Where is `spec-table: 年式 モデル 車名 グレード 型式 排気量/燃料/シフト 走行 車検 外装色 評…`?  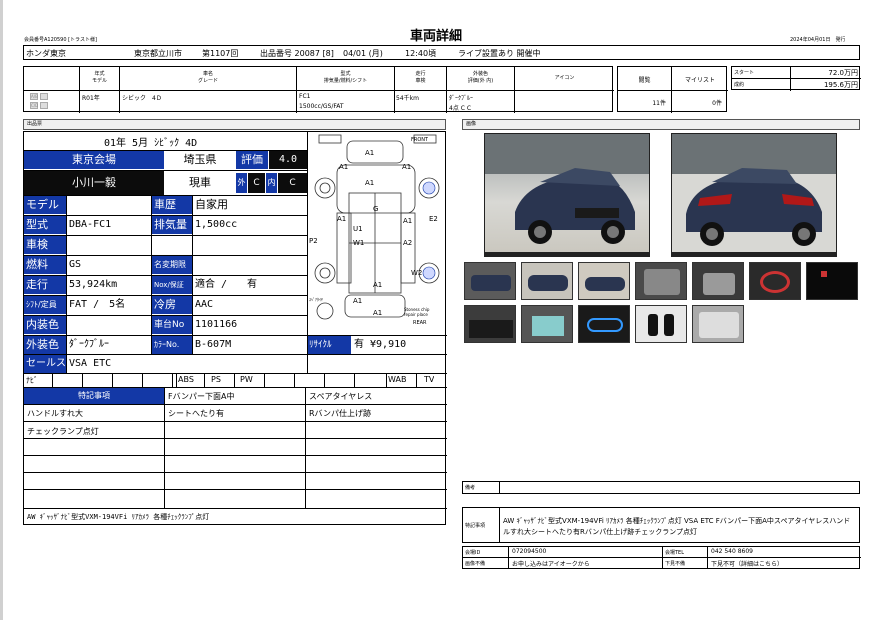
spec-table: 年式 モデル 車名 グレード 型式 排気量/燃料/シフト 走行 車検 外装色 評… is located at coordinates (318, 89).